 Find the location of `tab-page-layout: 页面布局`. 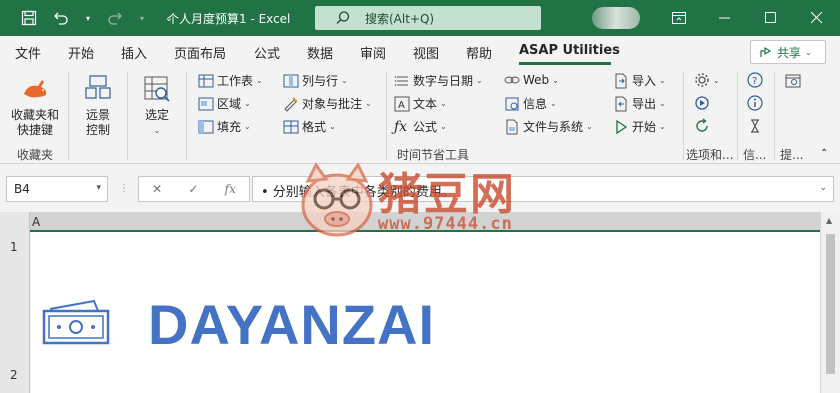

tab-page-layout: 页面布局 is located at coordinates (200, 52).